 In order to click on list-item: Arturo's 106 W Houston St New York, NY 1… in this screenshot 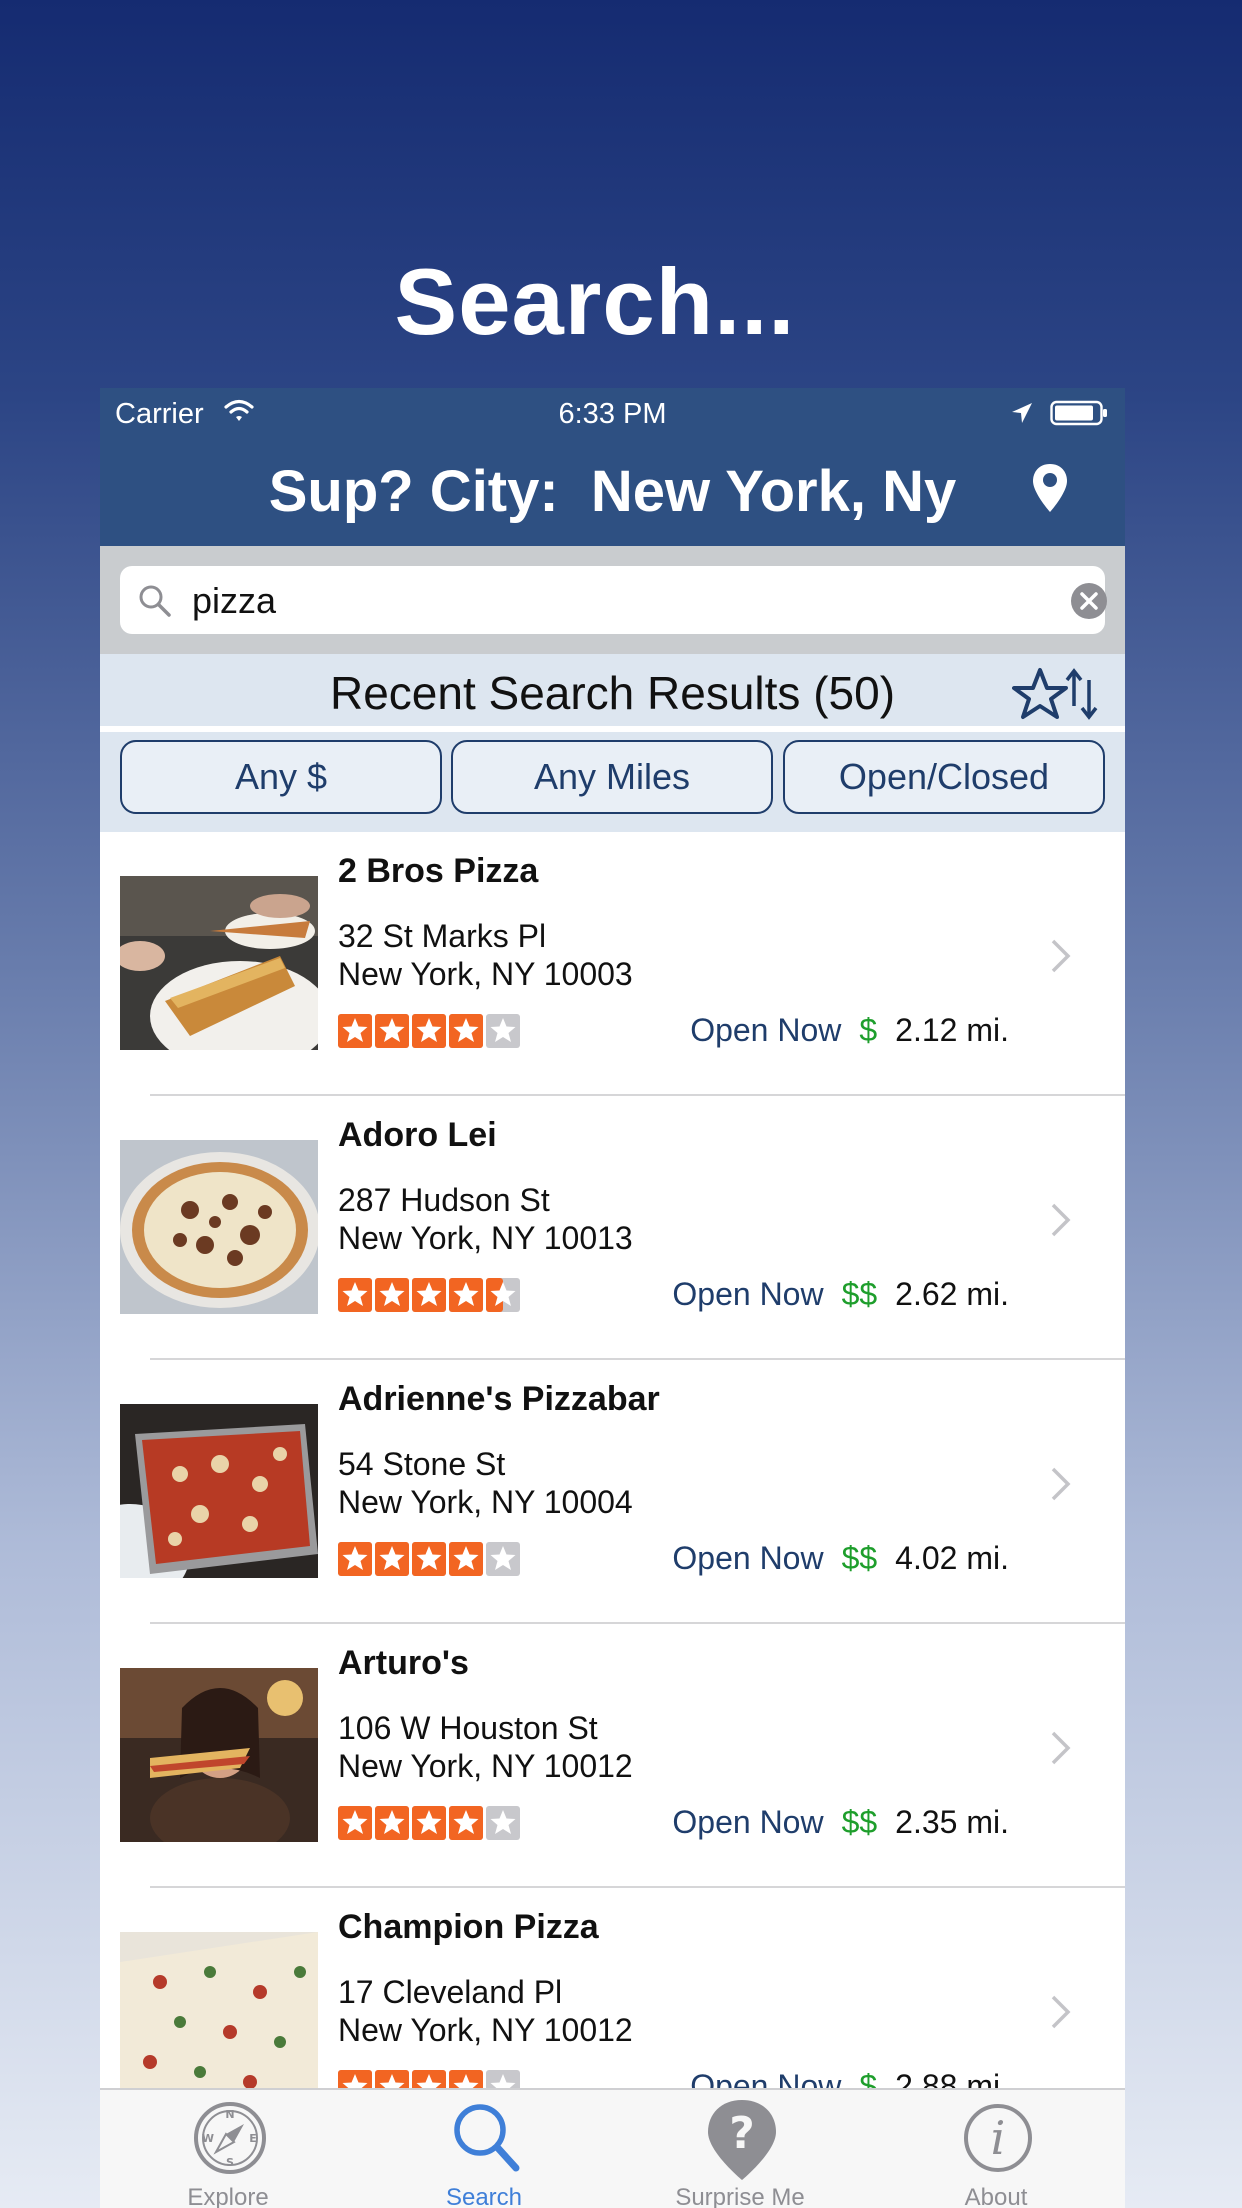, I will do `click(612, 1756)`.